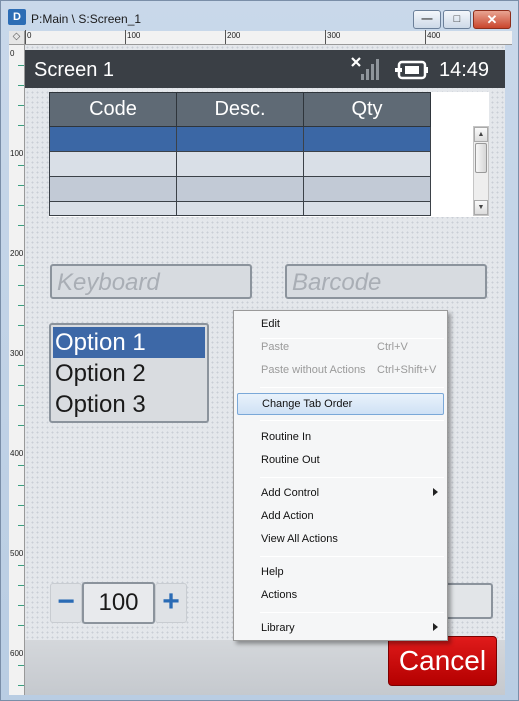 This screenshot has width=519, height=701. Describe the element at coordinates (17, 253) in the screenshot. I see `ruler-left-label: 200` at that location.